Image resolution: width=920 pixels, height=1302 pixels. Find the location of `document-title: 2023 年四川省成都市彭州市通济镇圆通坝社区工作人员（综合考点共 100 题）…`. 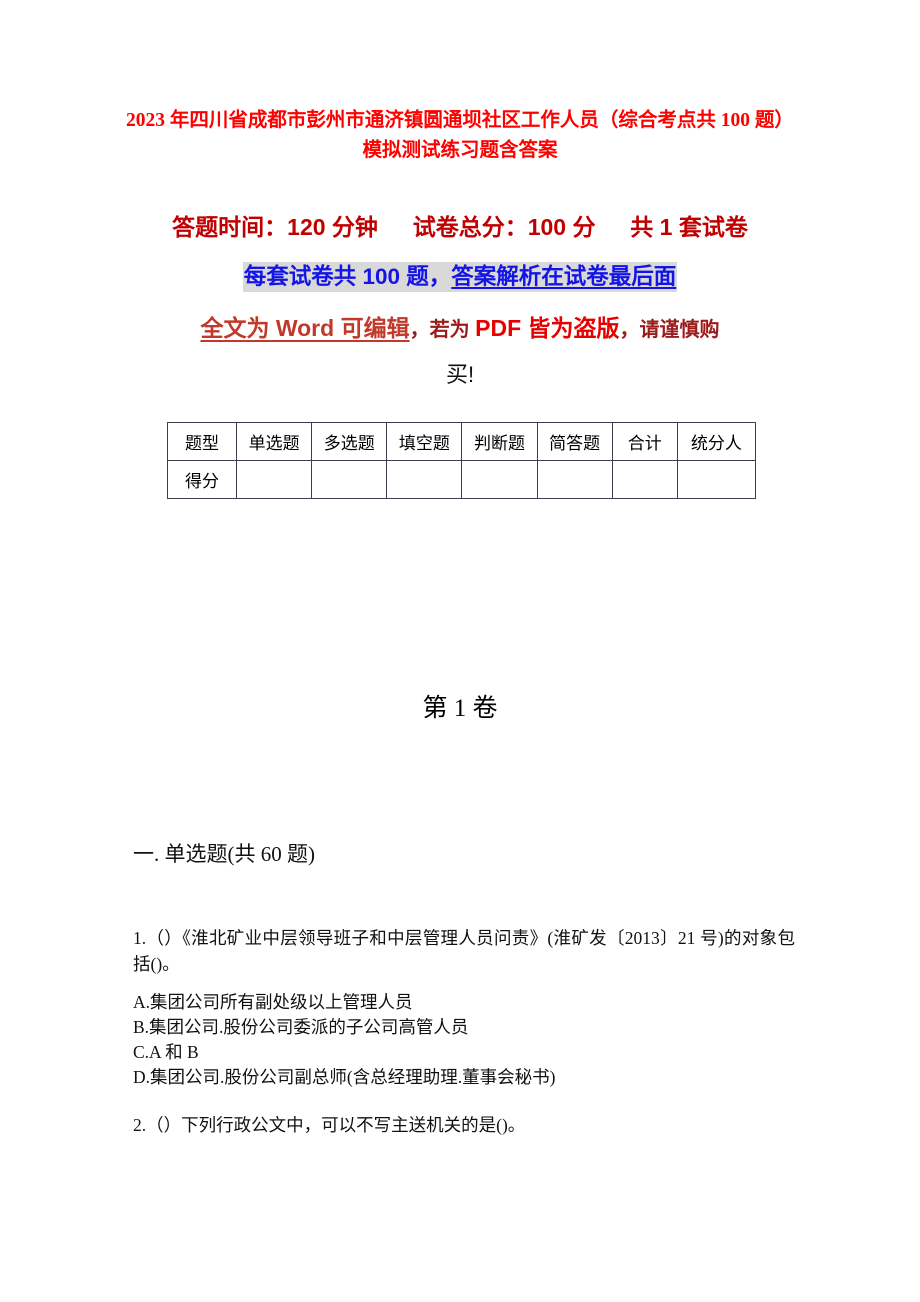

document-title: 2023 年四川省成都市彭州市通济镇圆通坝社区工作人员（综合考点共 100 题）… is located at coordinates (460, 136).